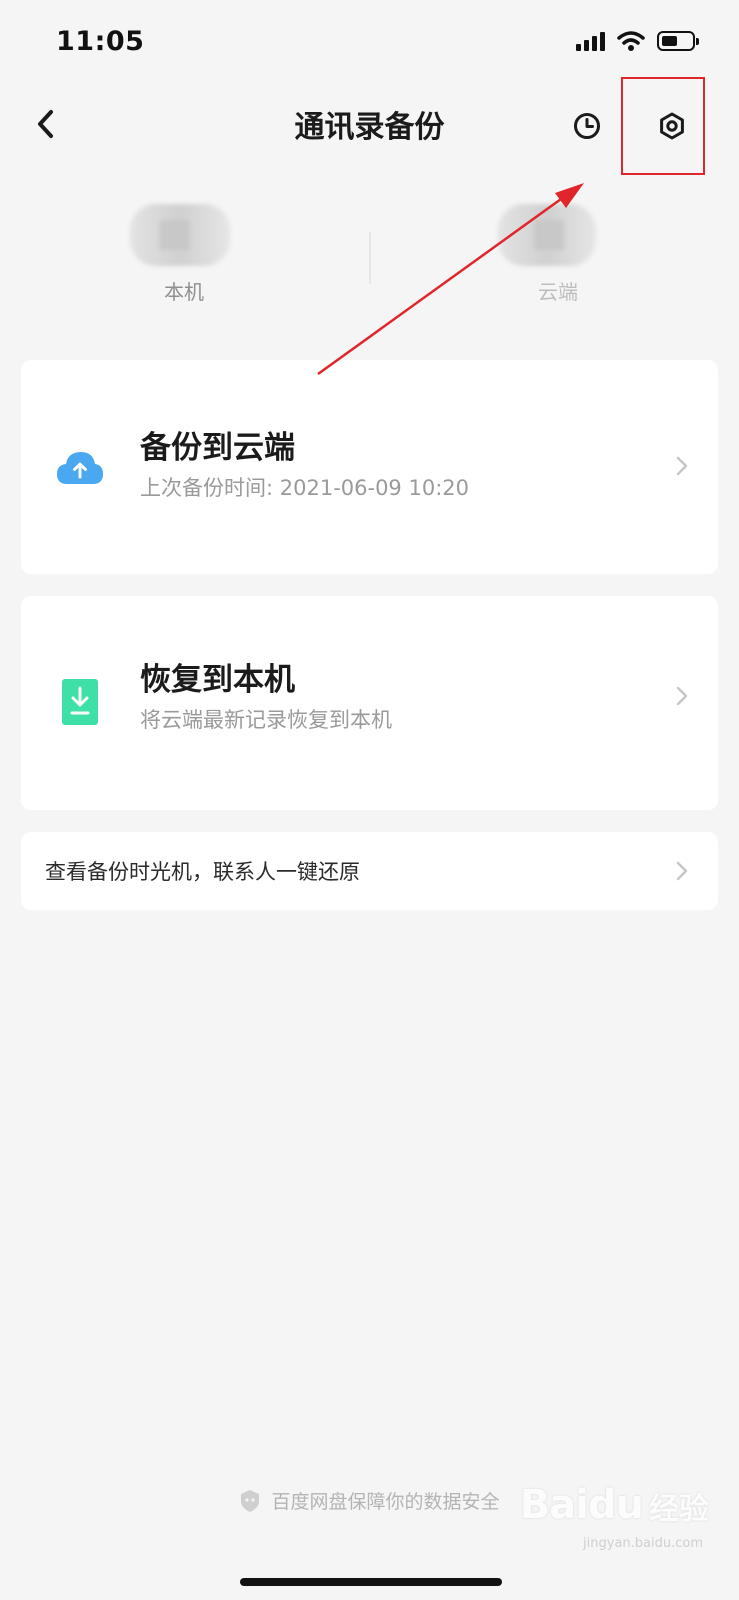 Image resolution: width=739 pixels, height=1600 pixels. Describe the element at coordinates (369, 871) in the screenshot. I see `time-machine-row: 查看备份时光机，联系人一键还原` at that location.